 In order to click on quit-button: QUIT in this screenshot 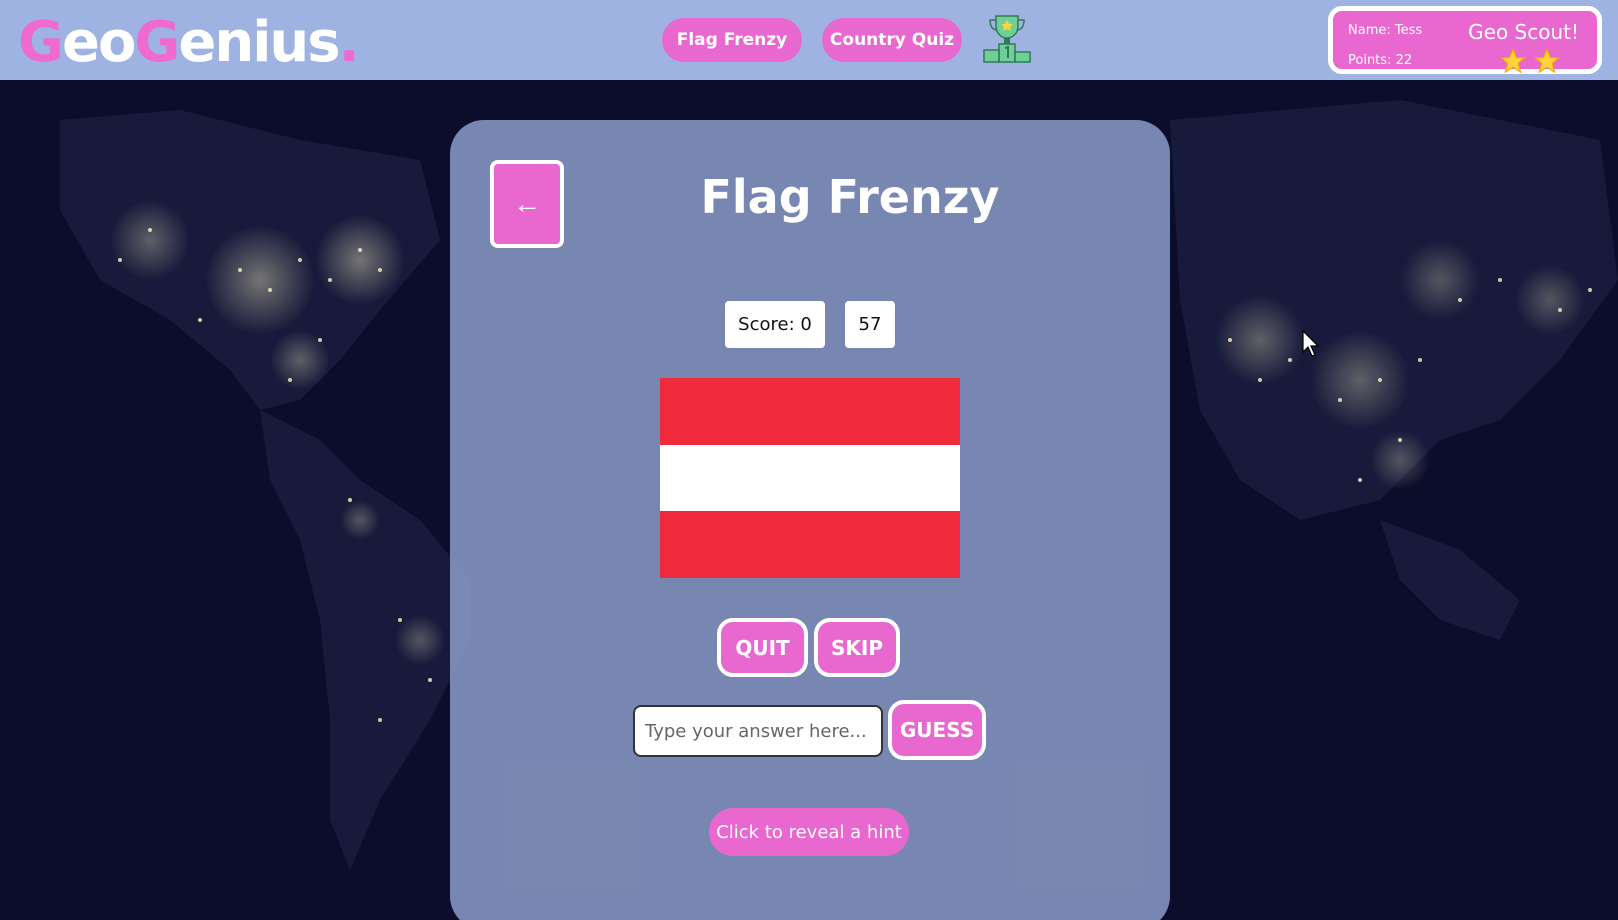, I will do `click(762, 647)`.